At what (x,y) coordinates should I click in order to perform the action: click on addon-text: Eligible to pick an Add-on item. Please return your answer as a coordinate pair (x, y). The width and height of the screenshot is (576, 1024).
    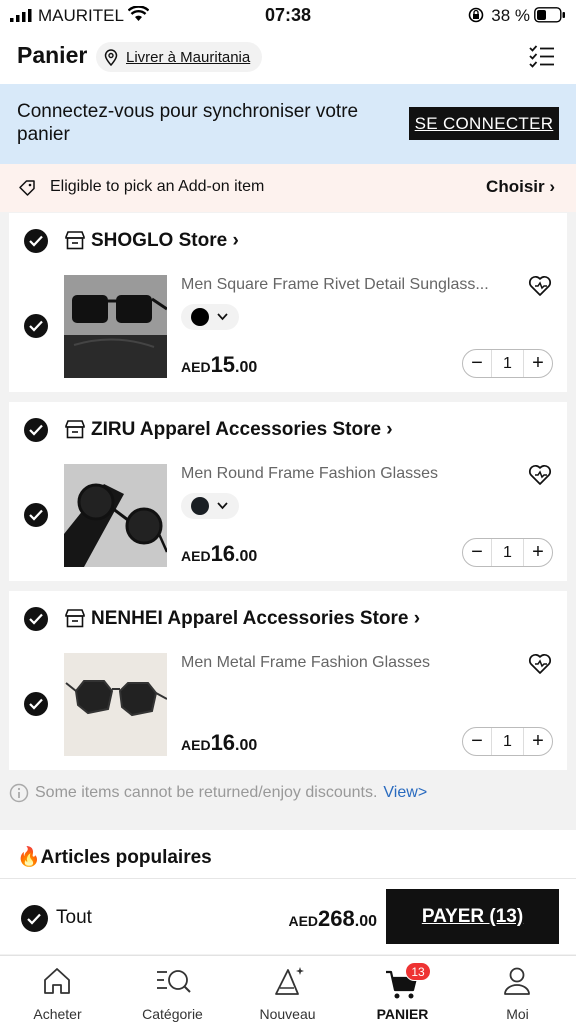
    Looking at the image, I should click on (157, 186).